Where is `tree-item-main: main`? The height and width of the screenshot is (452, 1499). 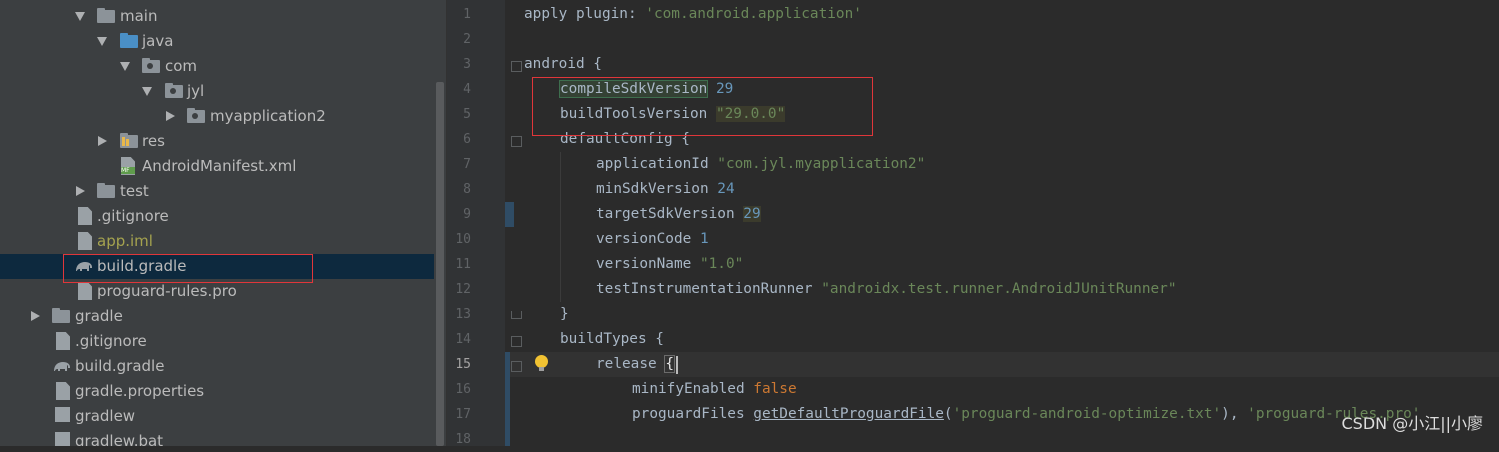
tree-item-main: main is located at coordinates (217, 16).